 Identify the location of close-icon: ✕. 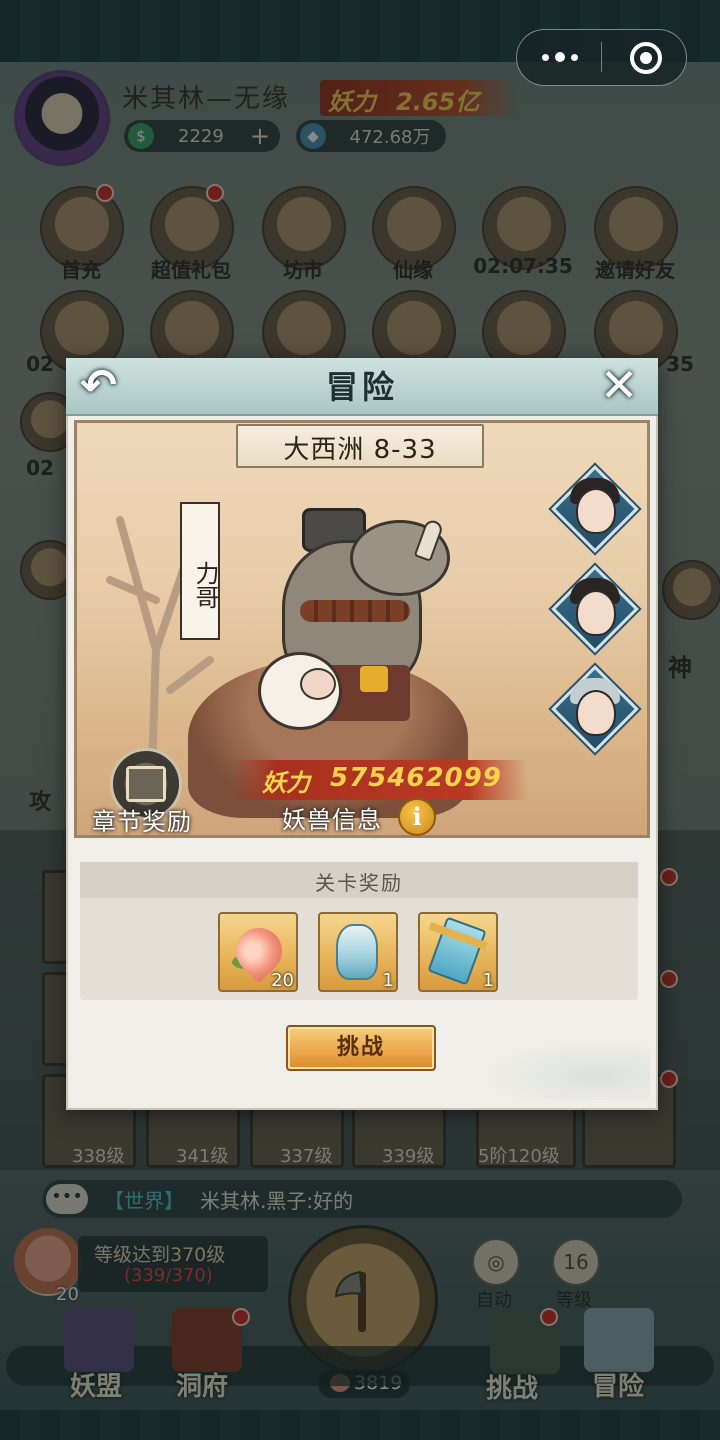
(619, 386).